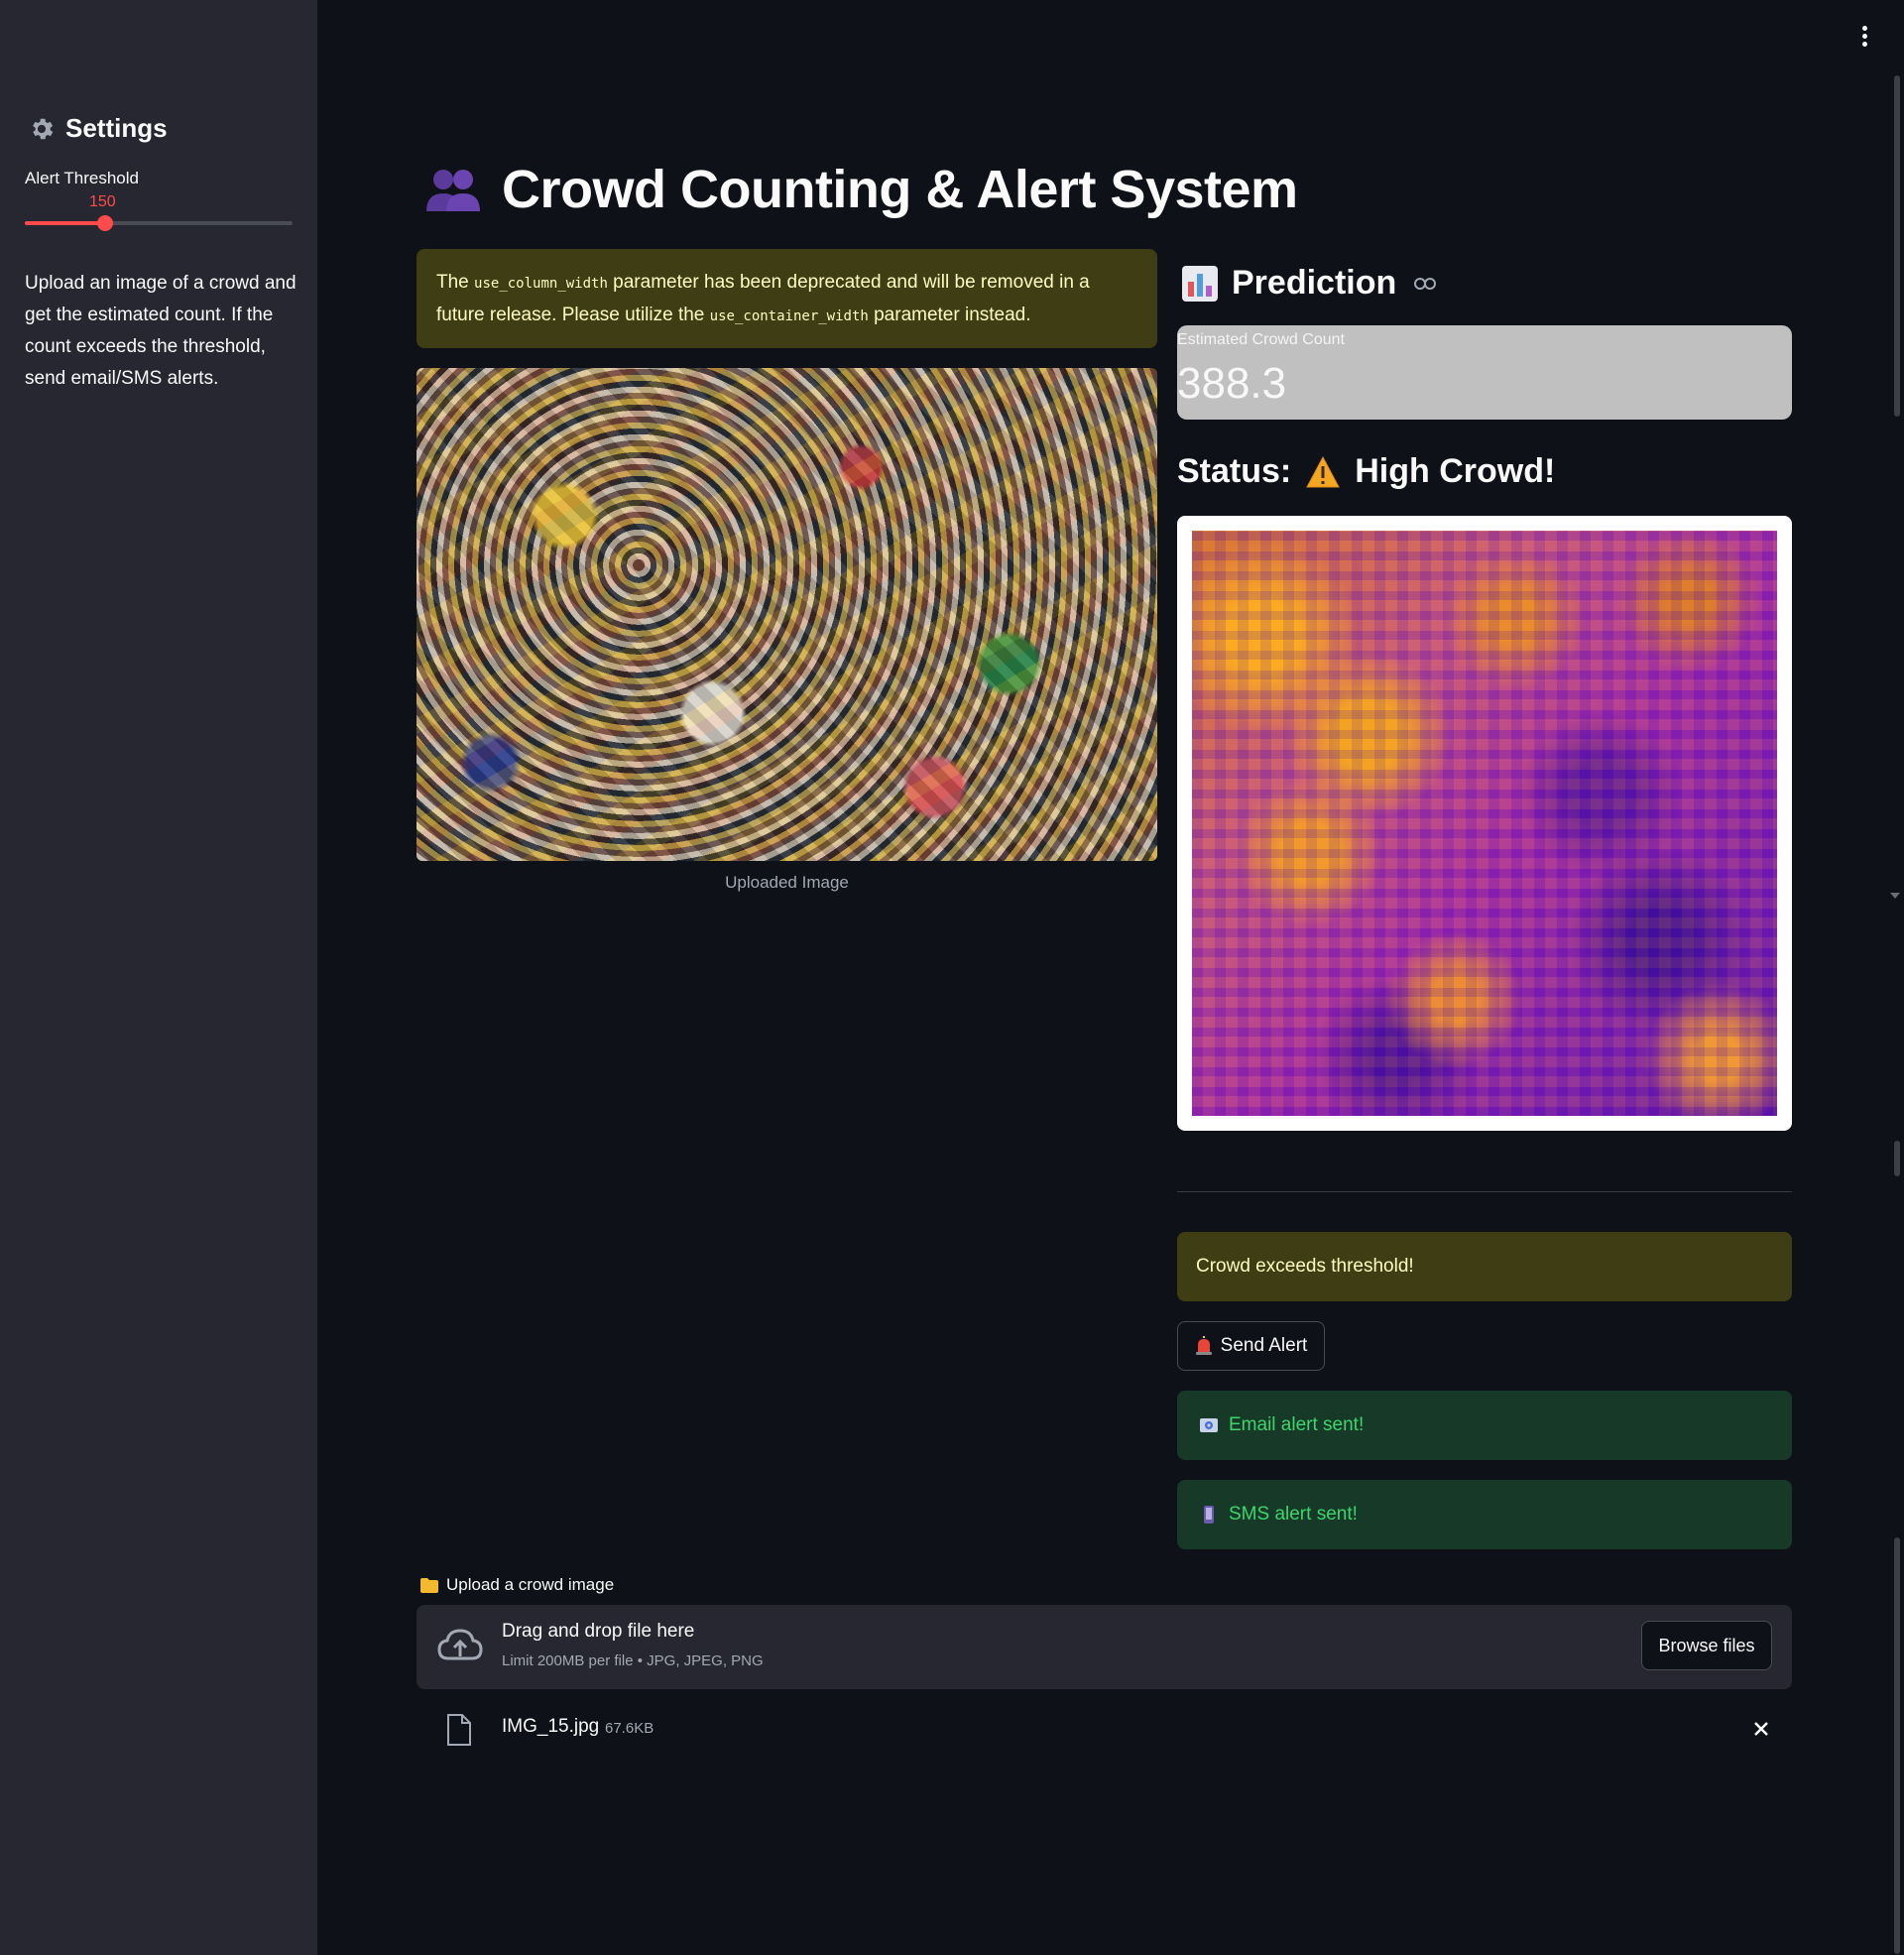 Image resolution: width=1904 pixels, height=1955 pixels. What do you see at coordinates (1203, 1346) in the screenshot?
I see `siren-icon` at bounding box center [1203, 1346].